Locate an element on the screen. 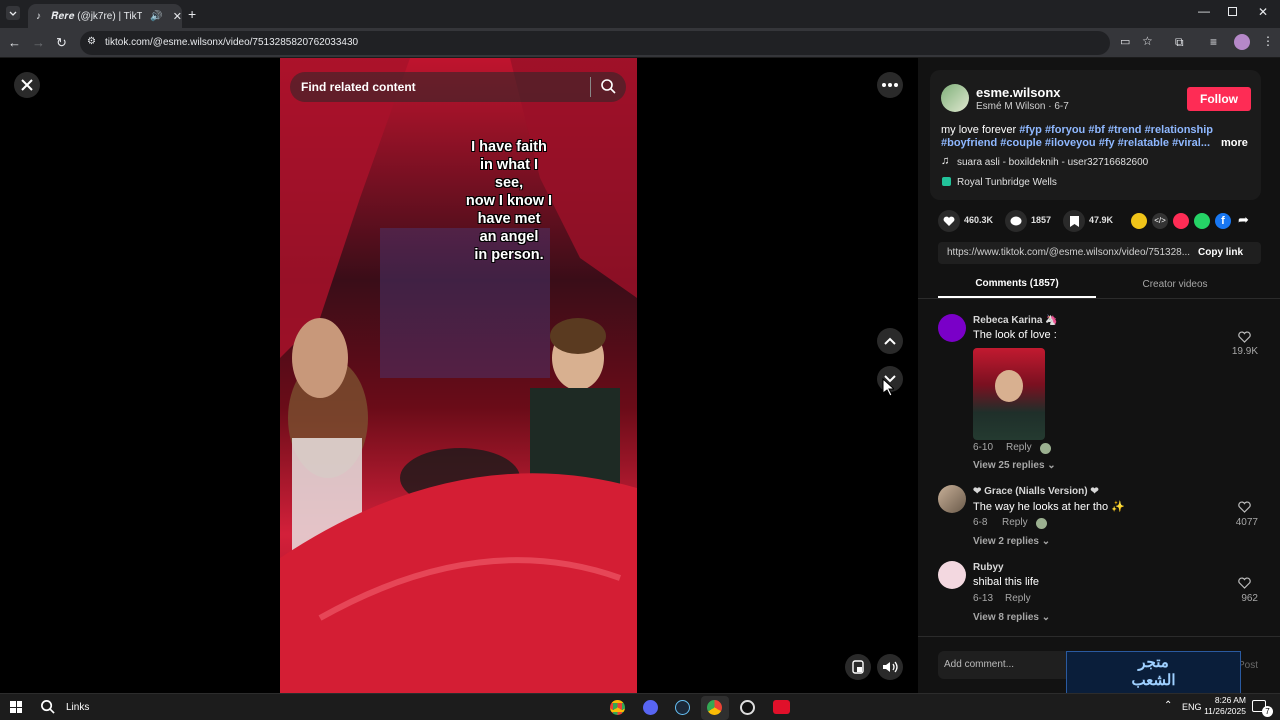 Image resolution: width=1280 pixels, height=720 pixels. tiktok-favicon-icon: ♪ is located at coordinates (38, 16).